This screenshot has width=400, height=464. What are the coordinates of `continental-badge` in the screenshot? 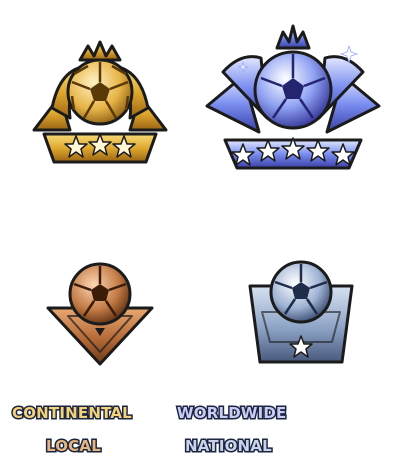 It's located at (100, 103).